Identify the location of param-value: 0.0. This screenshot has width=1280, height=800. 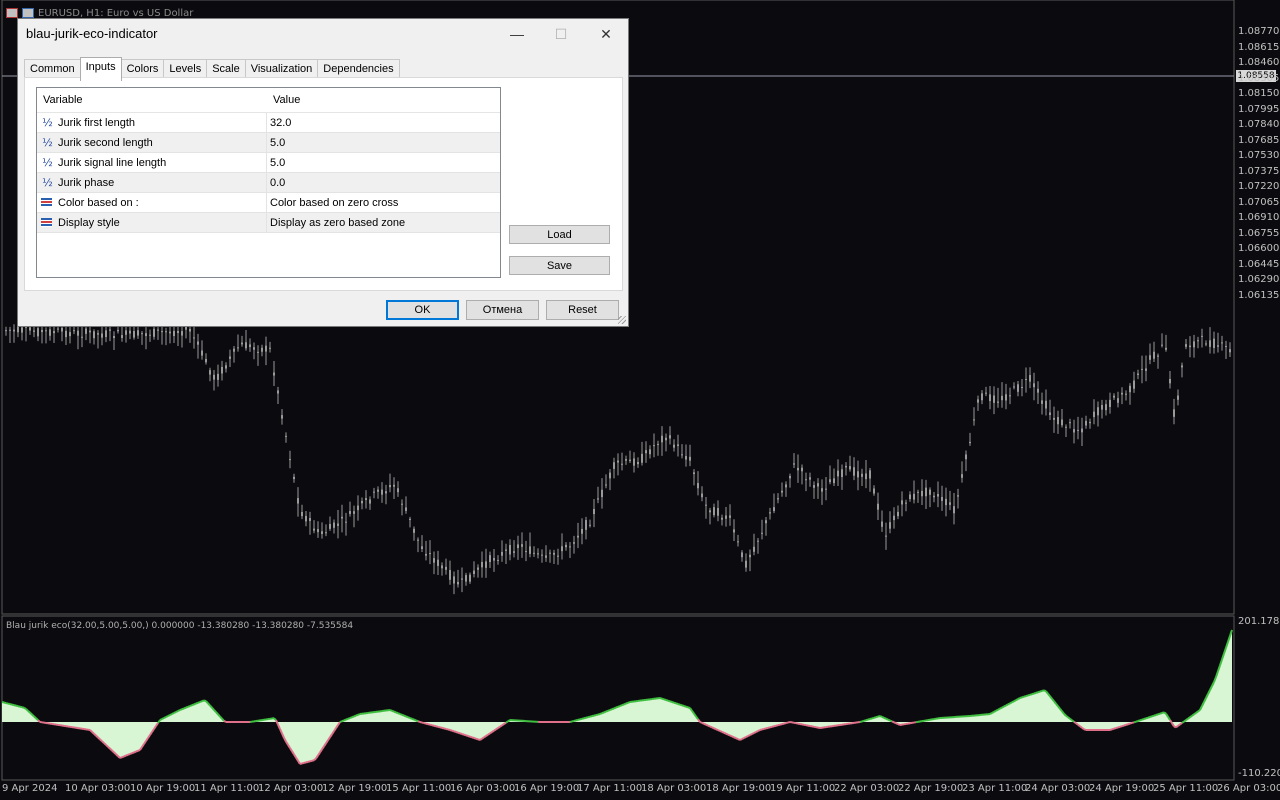
(383, 182).